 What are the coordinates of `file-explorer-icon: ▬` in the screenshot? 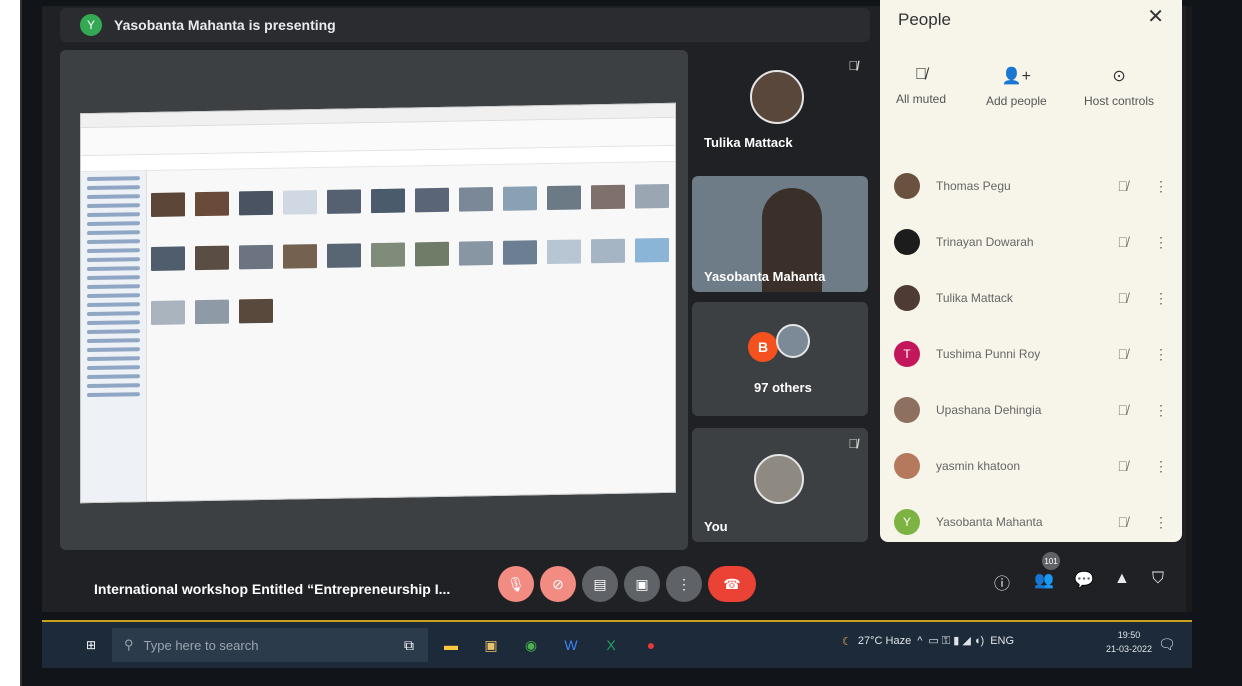 It's located at (451, 645).